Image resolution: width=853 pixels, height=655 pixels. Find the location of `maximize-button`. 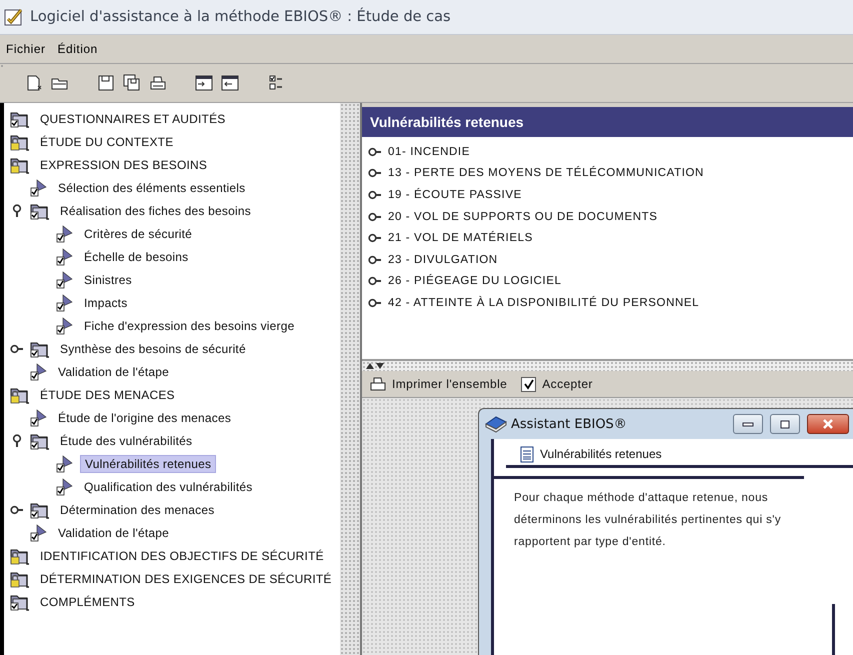

maximize-button is located at coordinates (785, 424).